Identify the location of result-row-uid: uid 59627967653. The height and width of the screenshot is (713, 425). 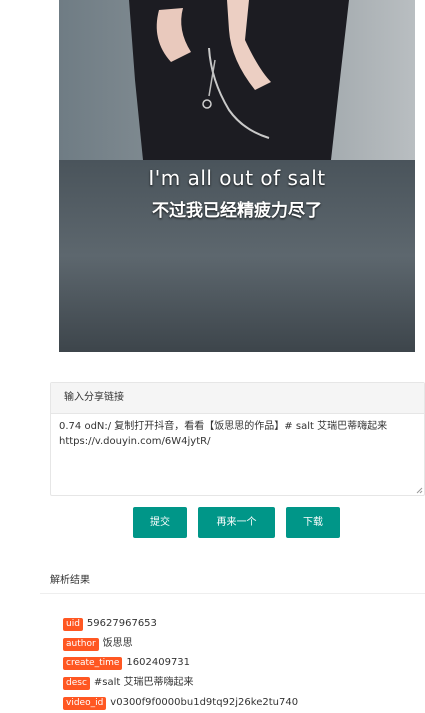
(110, 624).